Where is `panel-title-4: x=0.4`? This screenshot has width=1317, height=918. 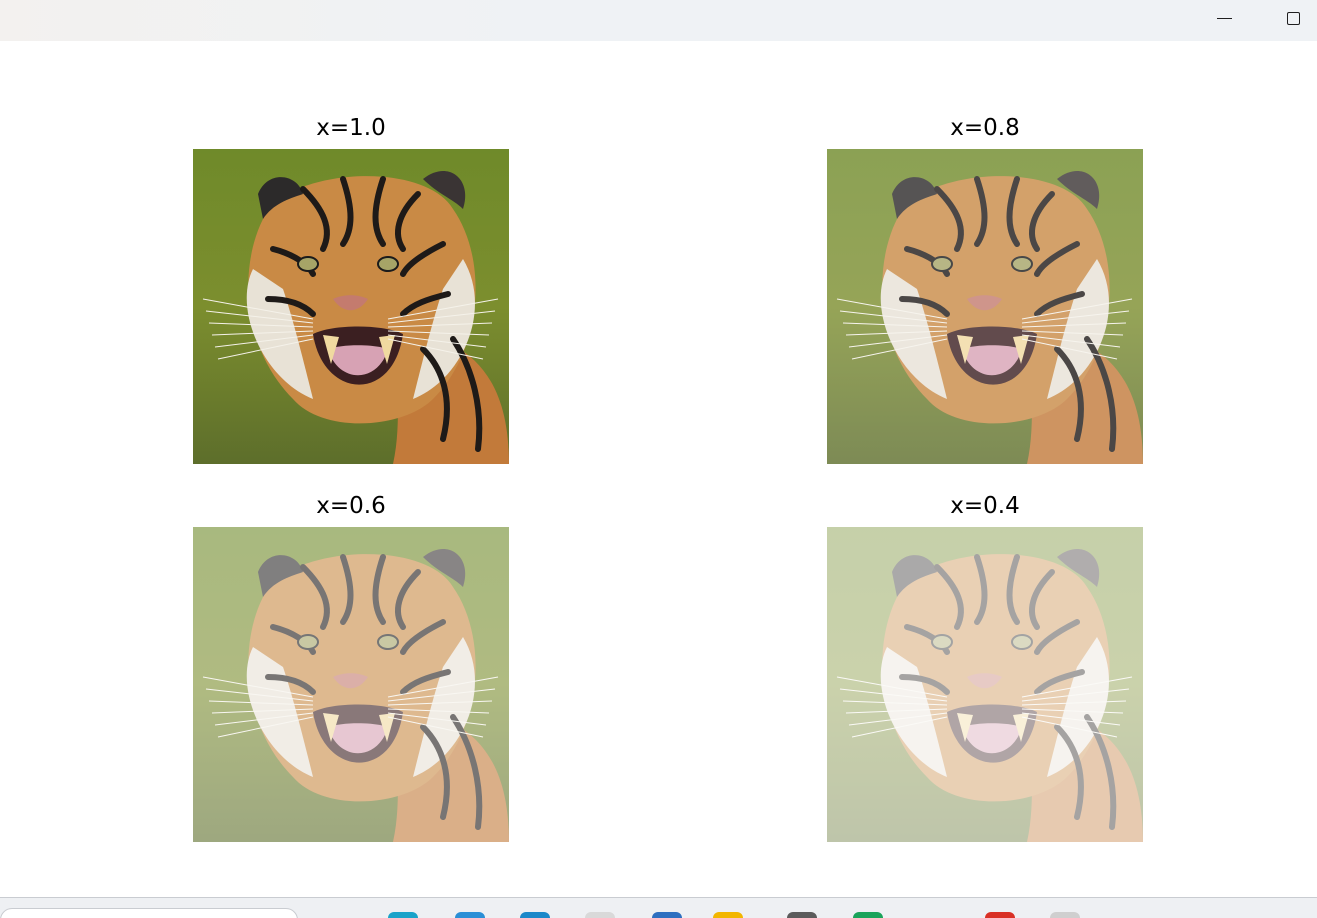 panel-title-4: x=0.4 is located at coordinates (985, 506).